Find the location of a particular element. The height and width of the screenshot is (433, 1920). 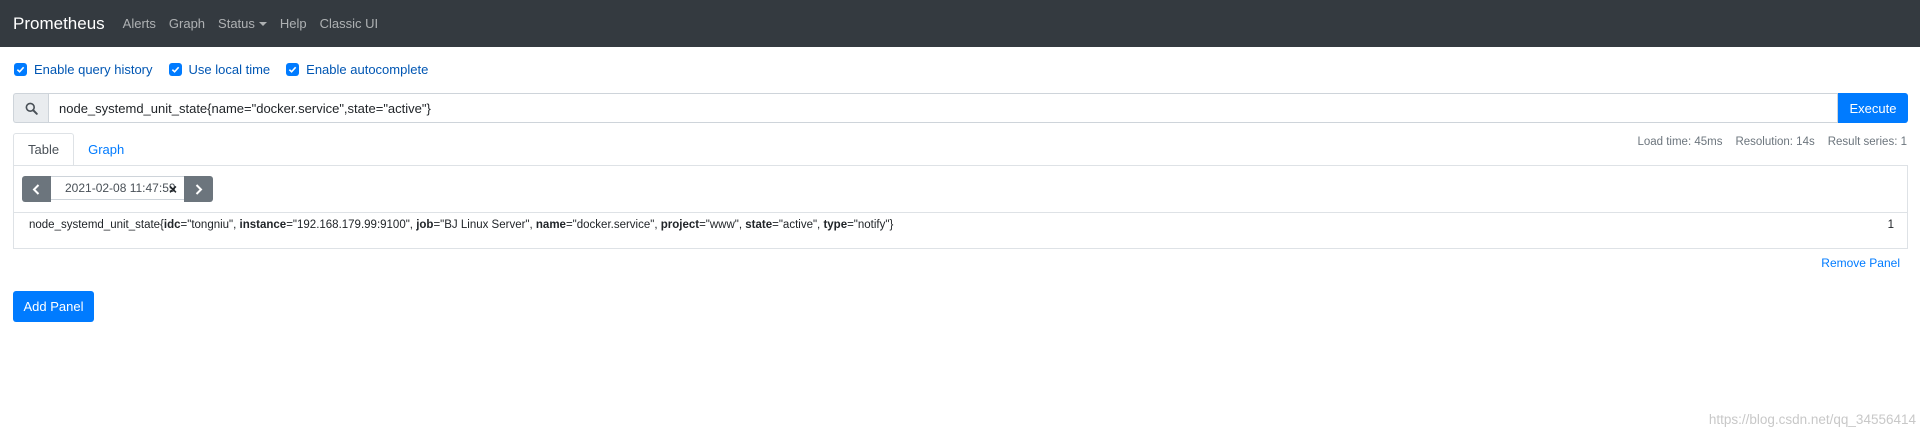

load-time: Load time: 45ms is located at coordinates (1680, 142).